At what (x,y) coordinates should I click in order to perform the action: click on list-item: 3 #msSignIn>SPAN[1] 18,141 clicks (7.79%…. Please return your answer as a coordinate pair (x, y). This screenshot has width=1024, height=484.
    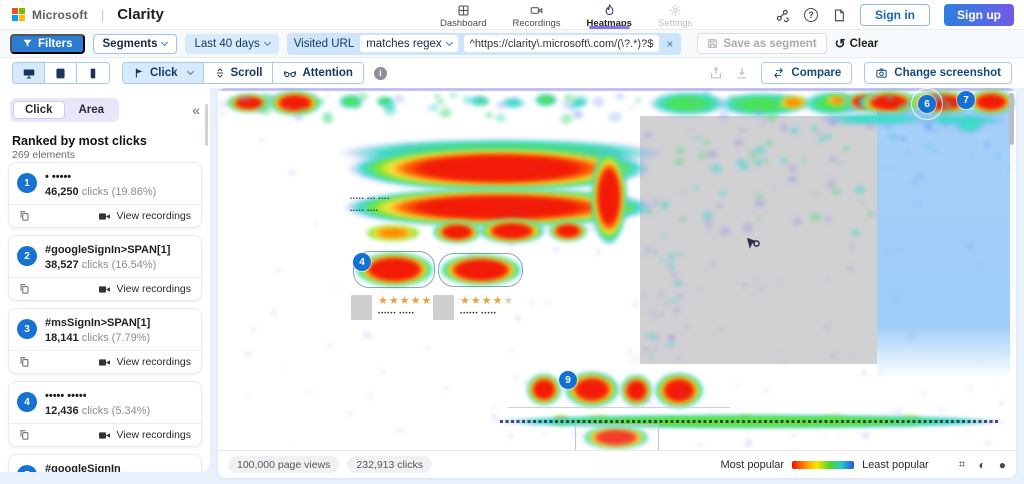
    Looking at the image, I should click on (105, 341).